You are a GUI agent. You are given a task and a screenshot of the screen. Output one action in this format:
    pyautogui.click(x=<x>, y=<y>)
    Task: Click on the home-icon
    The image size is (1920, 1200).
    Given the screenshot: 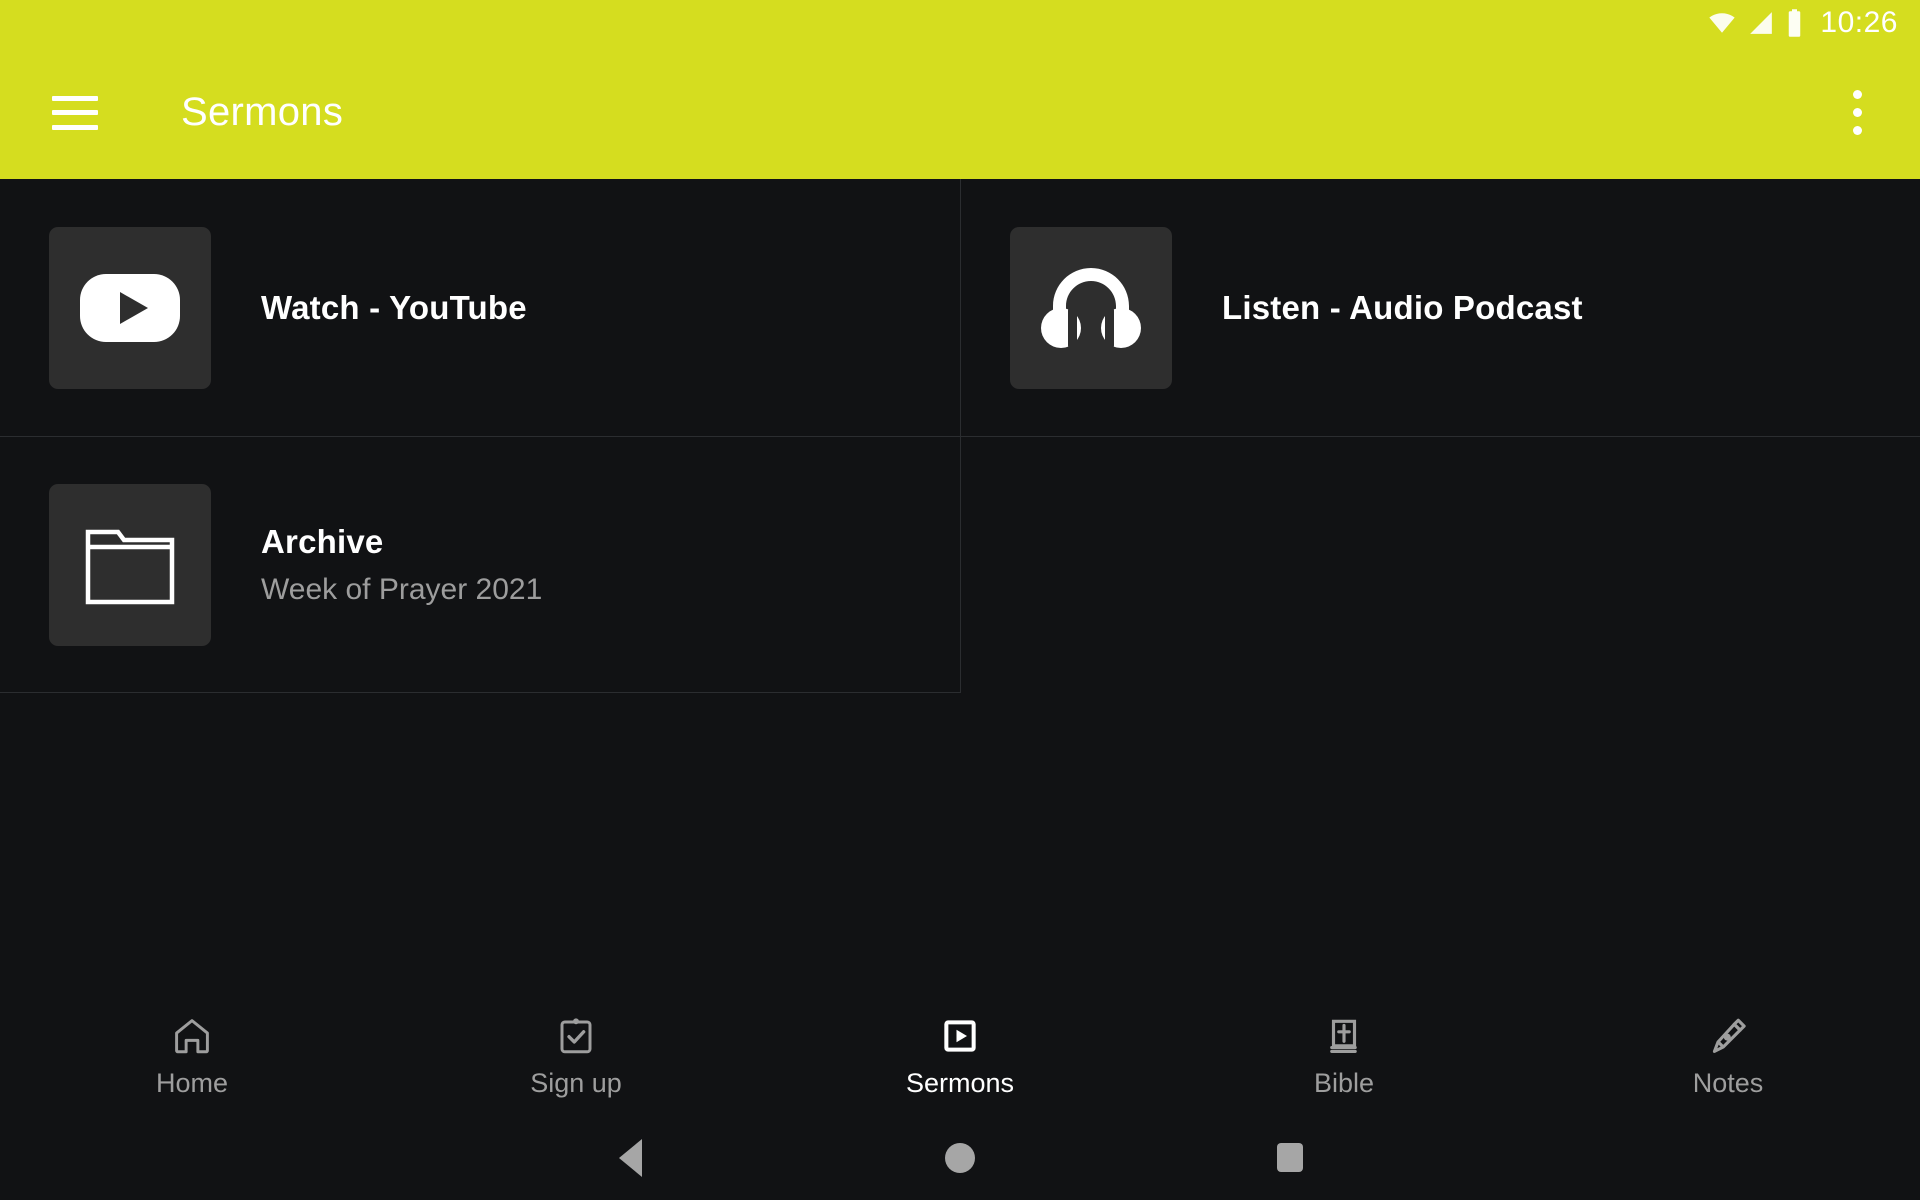 What is the action you would take?
    pyautogui.click(x=192, y=1036)
    